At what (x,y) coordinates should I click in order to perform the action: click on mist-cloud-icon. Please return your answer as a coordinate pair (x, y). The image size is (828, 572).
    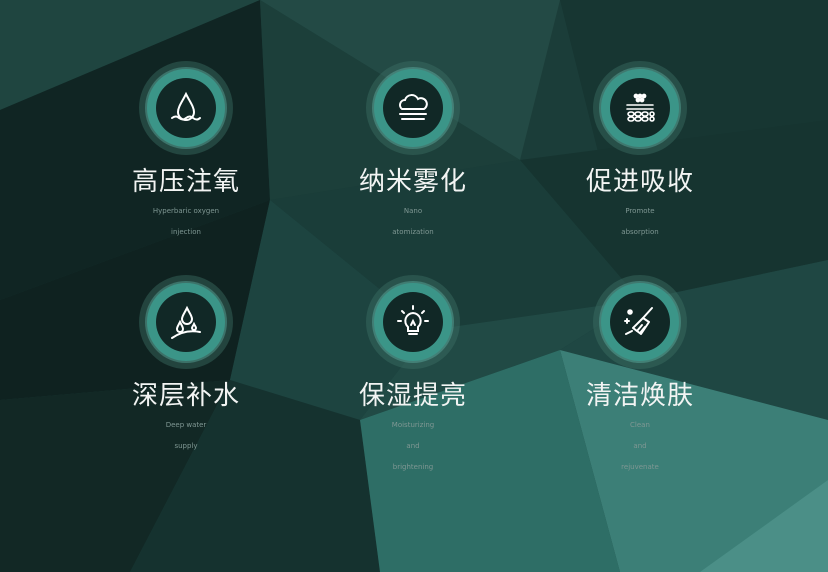
    Looking at the image, I should click on (413, 108).